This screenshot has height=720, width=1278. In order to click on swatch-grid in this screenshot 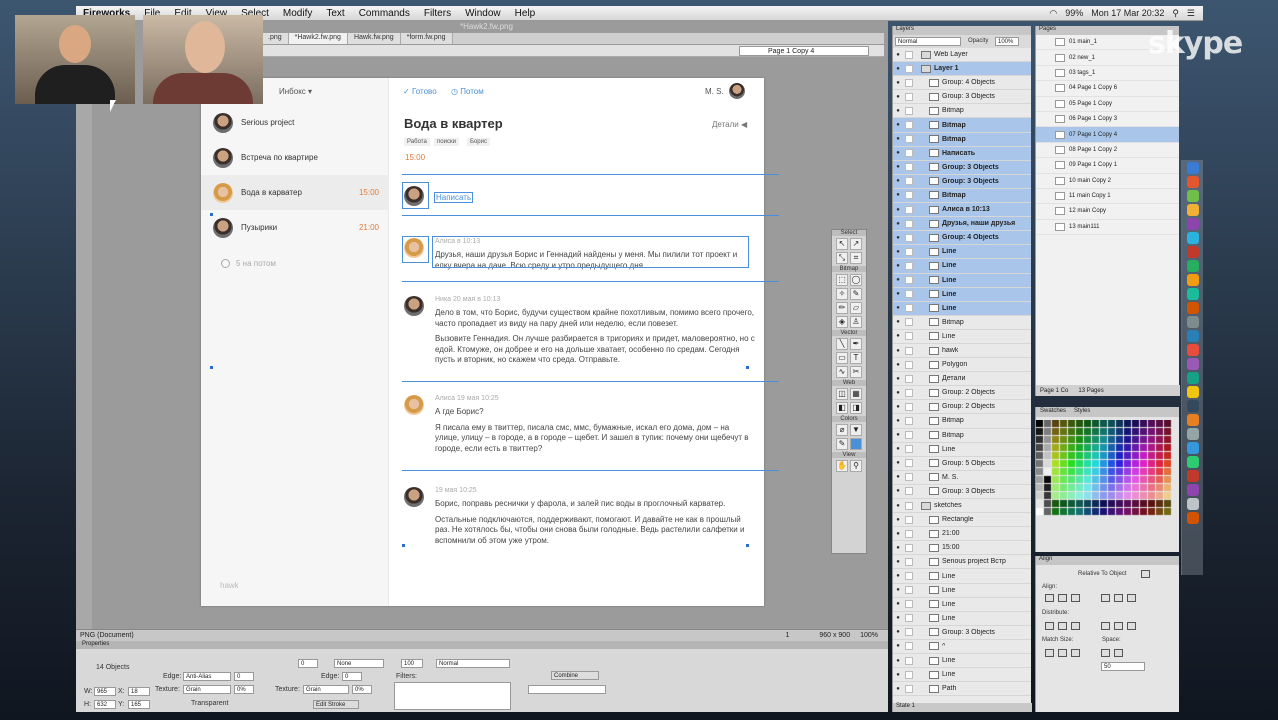, I will do `click(1104, 470)`.